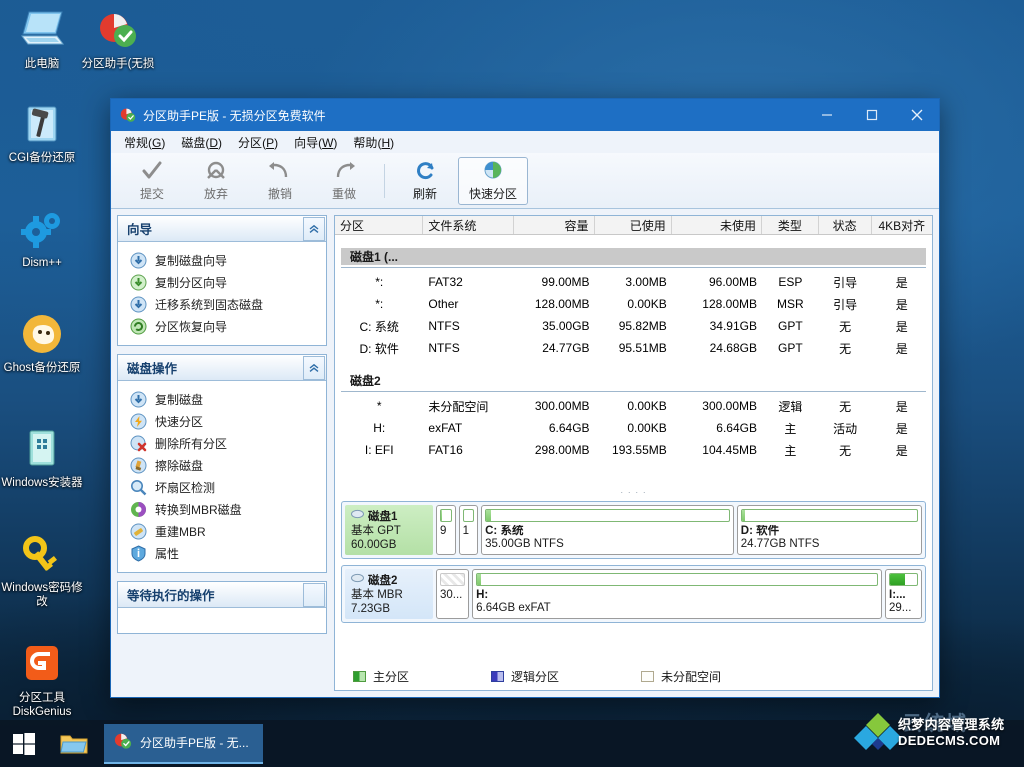  What do you see at coordinates (566, 348) in the screenshot?
I see `cell-capacity: 24.77GB` at bounding box center [566, 348].